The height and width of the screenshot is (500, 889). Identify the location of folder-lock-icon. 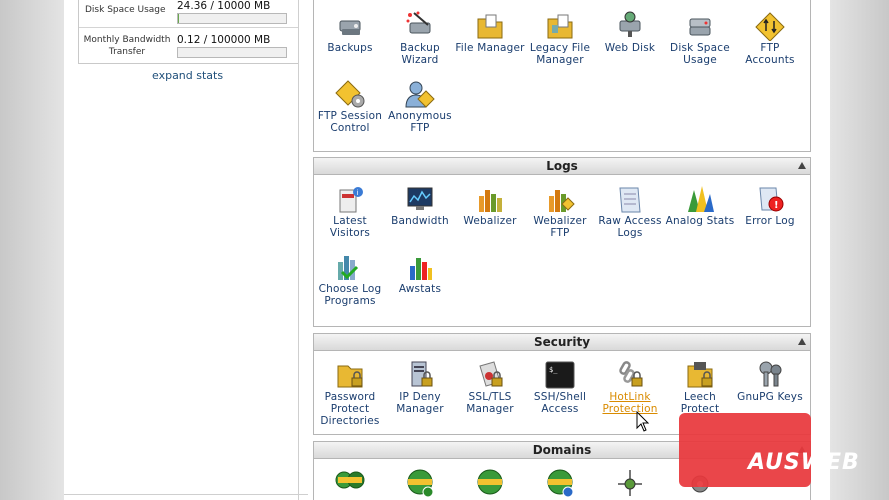
(350, 376).